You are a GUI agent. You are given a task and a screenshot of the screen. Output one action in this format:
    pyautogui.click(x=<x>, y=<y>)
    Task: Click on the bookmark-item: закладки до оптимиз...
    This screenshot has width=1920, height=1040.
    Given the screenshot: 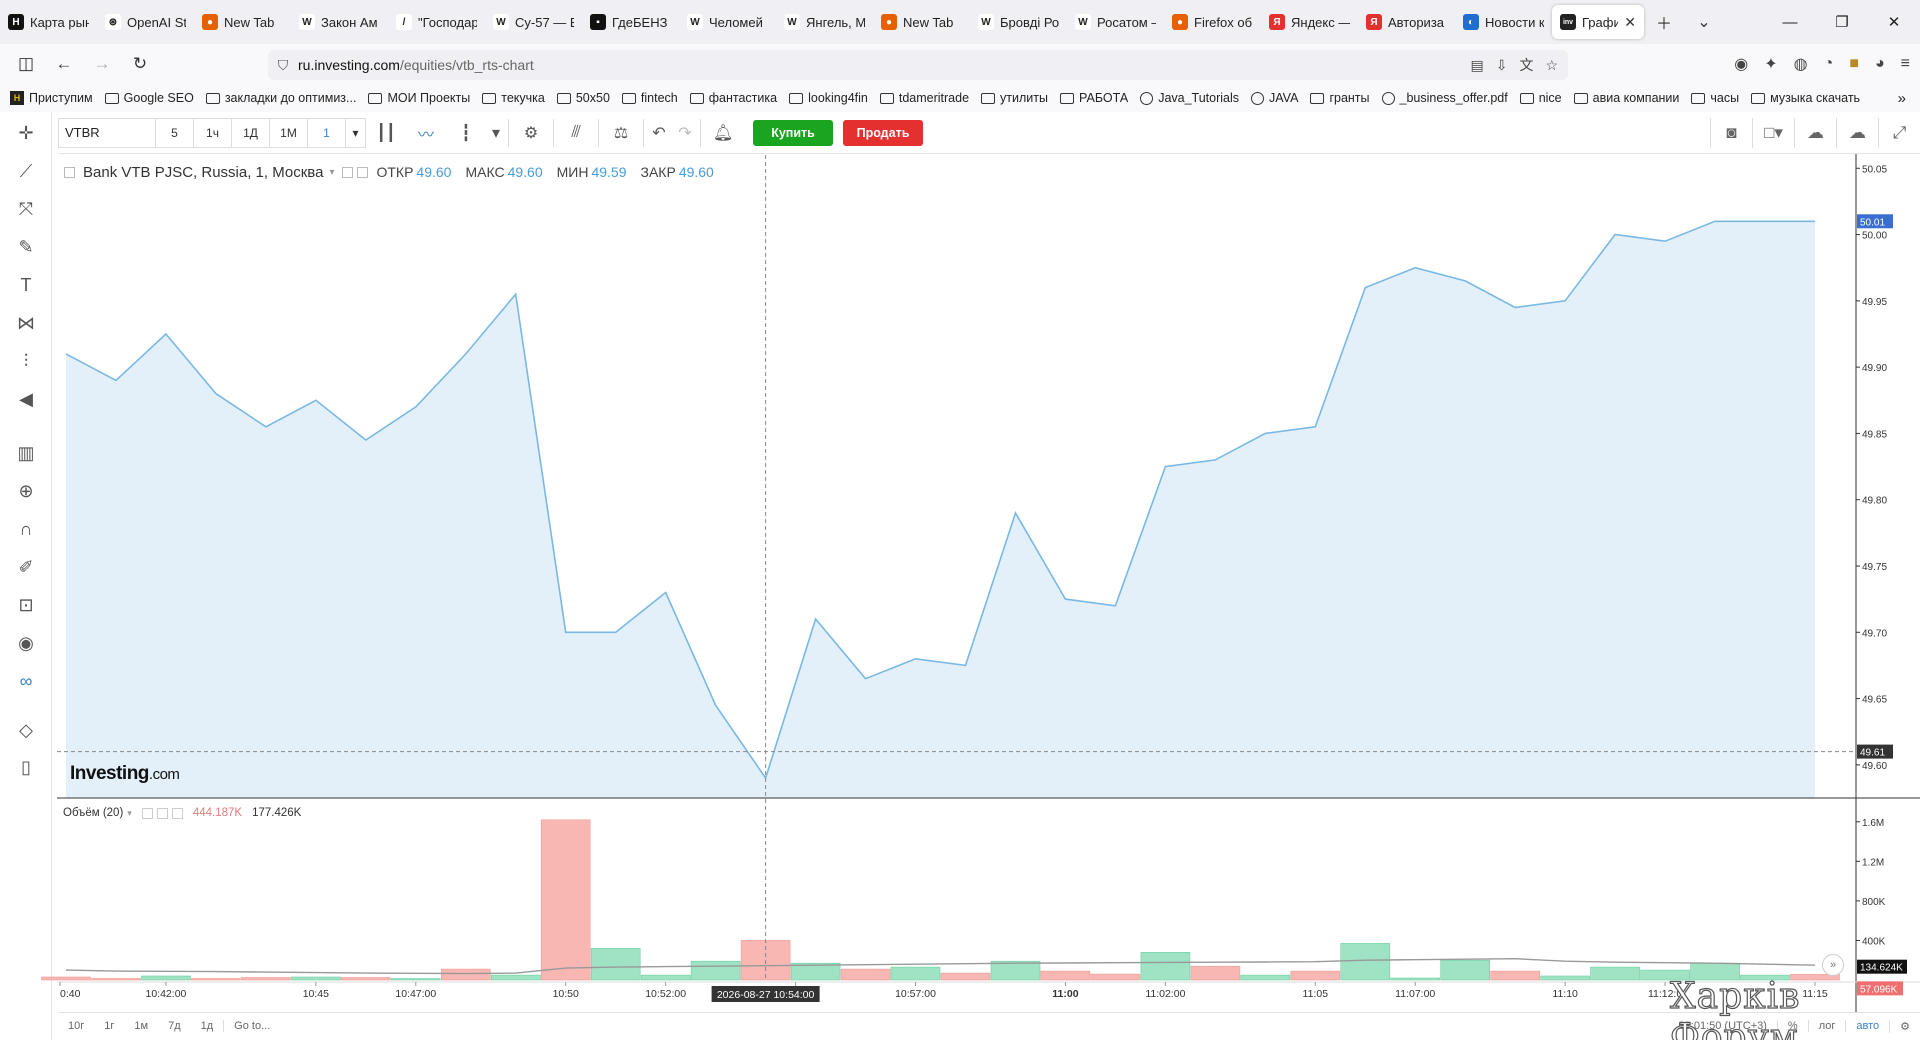 What is the action you would take?
    pyautogui.click(x=280, y=98)
    